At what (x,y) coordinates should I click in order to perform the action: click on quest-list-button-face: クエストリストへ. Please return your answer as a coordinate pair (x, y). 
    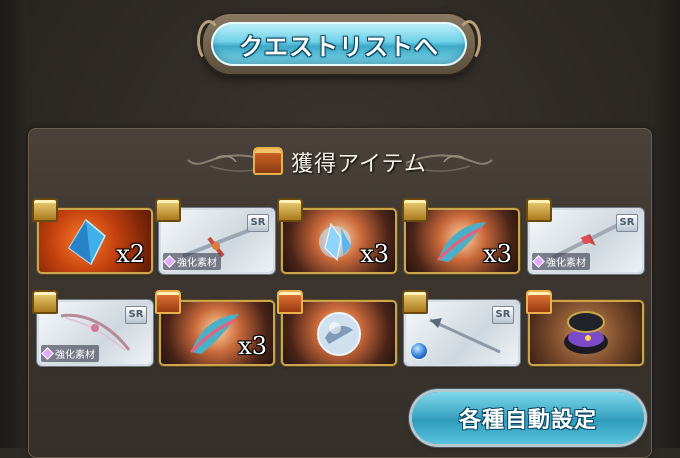
    Looking at the image, I should click on (339, 44).